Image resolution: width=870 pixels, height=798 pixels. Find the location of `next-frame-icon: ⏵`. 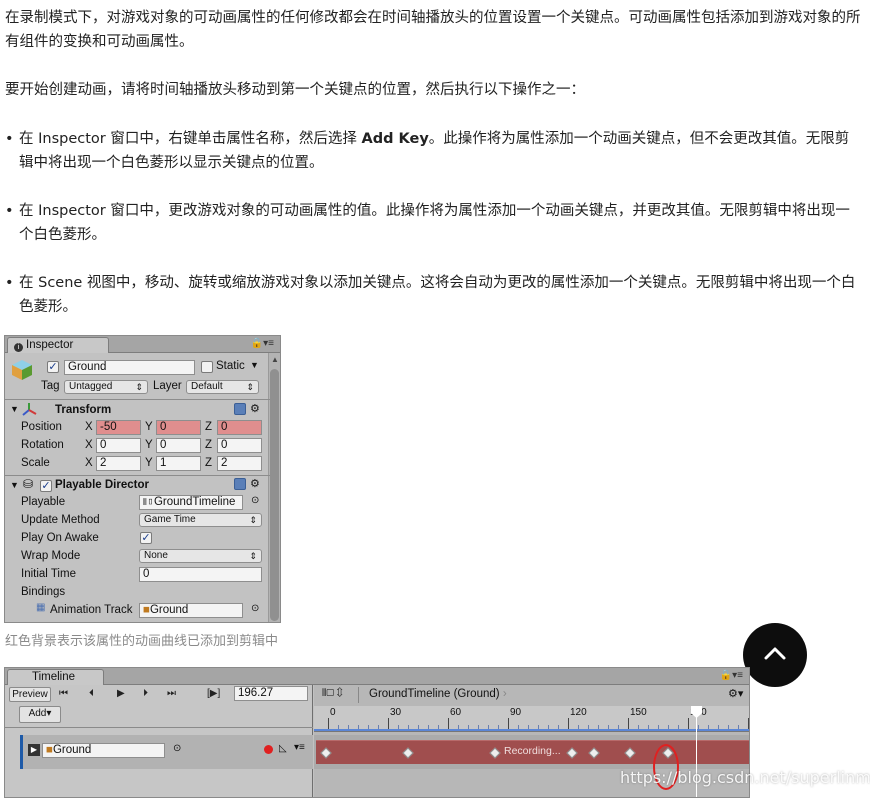

next-frame-icon: ⏵ is located at coordinates (145, 693).